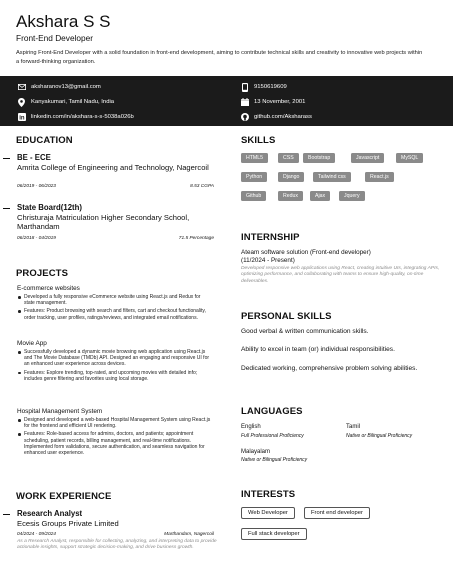 This screenshot has width=453, height=583. Describe the element at coordinates (283, 117) in the screenshot. I see `github-text: github.com/Aksharass` at that location.